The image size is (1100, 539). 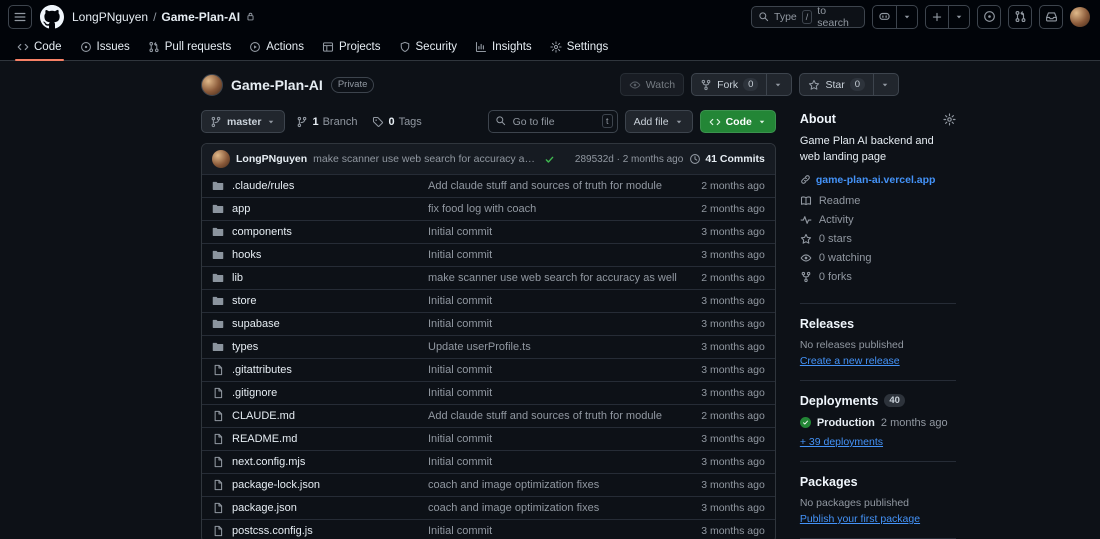 What do you see at coordinates (878, 220) in the screenshot?
I see `activity-link: Activity` at bounding box center [878, 220].